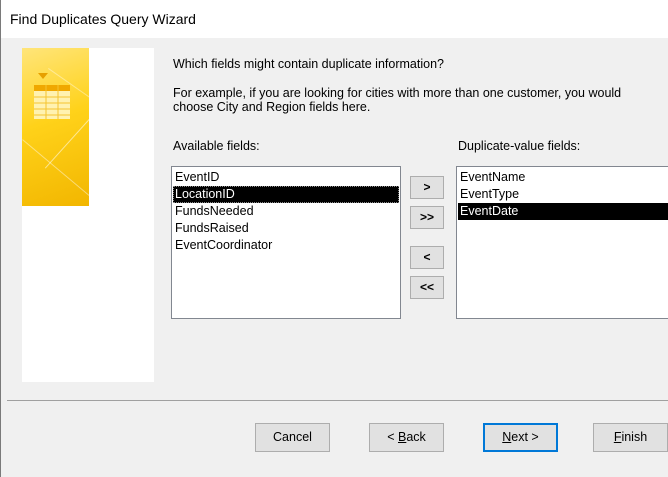  I want to click on duplicate-field-item: EventType, so click(563, 194).